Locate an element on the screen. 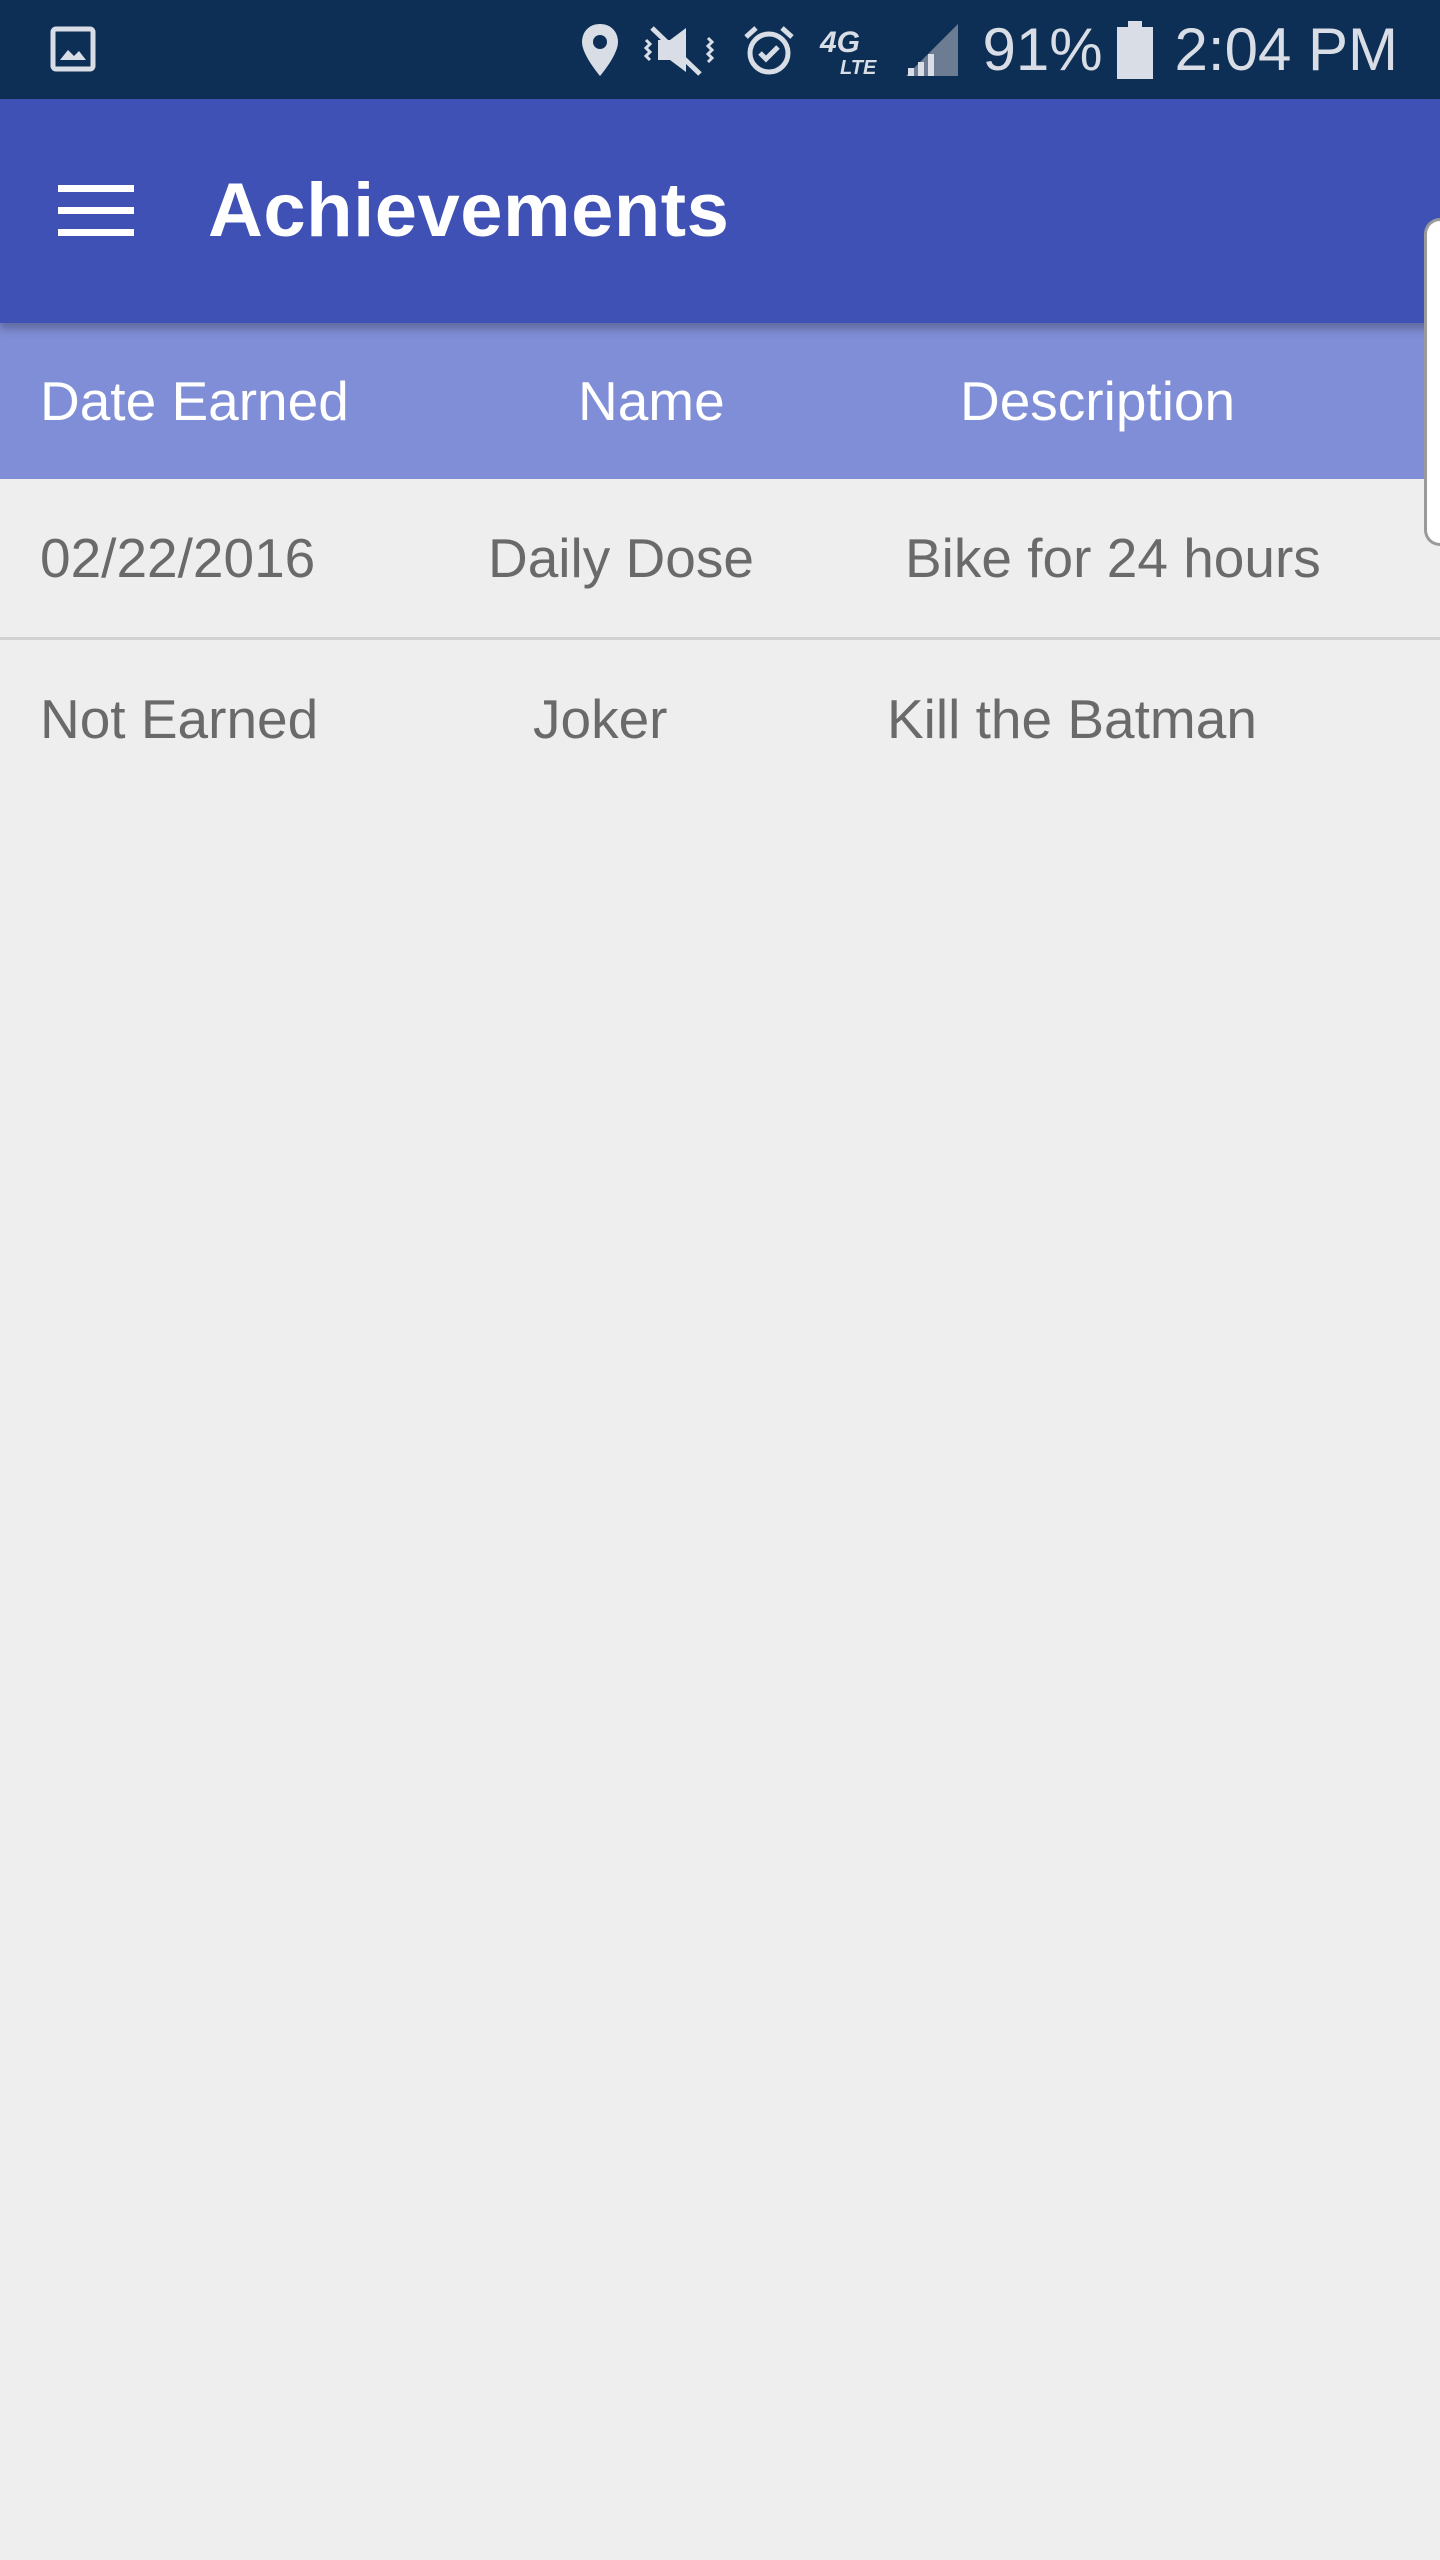 The image size is (1440, 2560). app-bar: Achievements is located at coordinates (720, 211).